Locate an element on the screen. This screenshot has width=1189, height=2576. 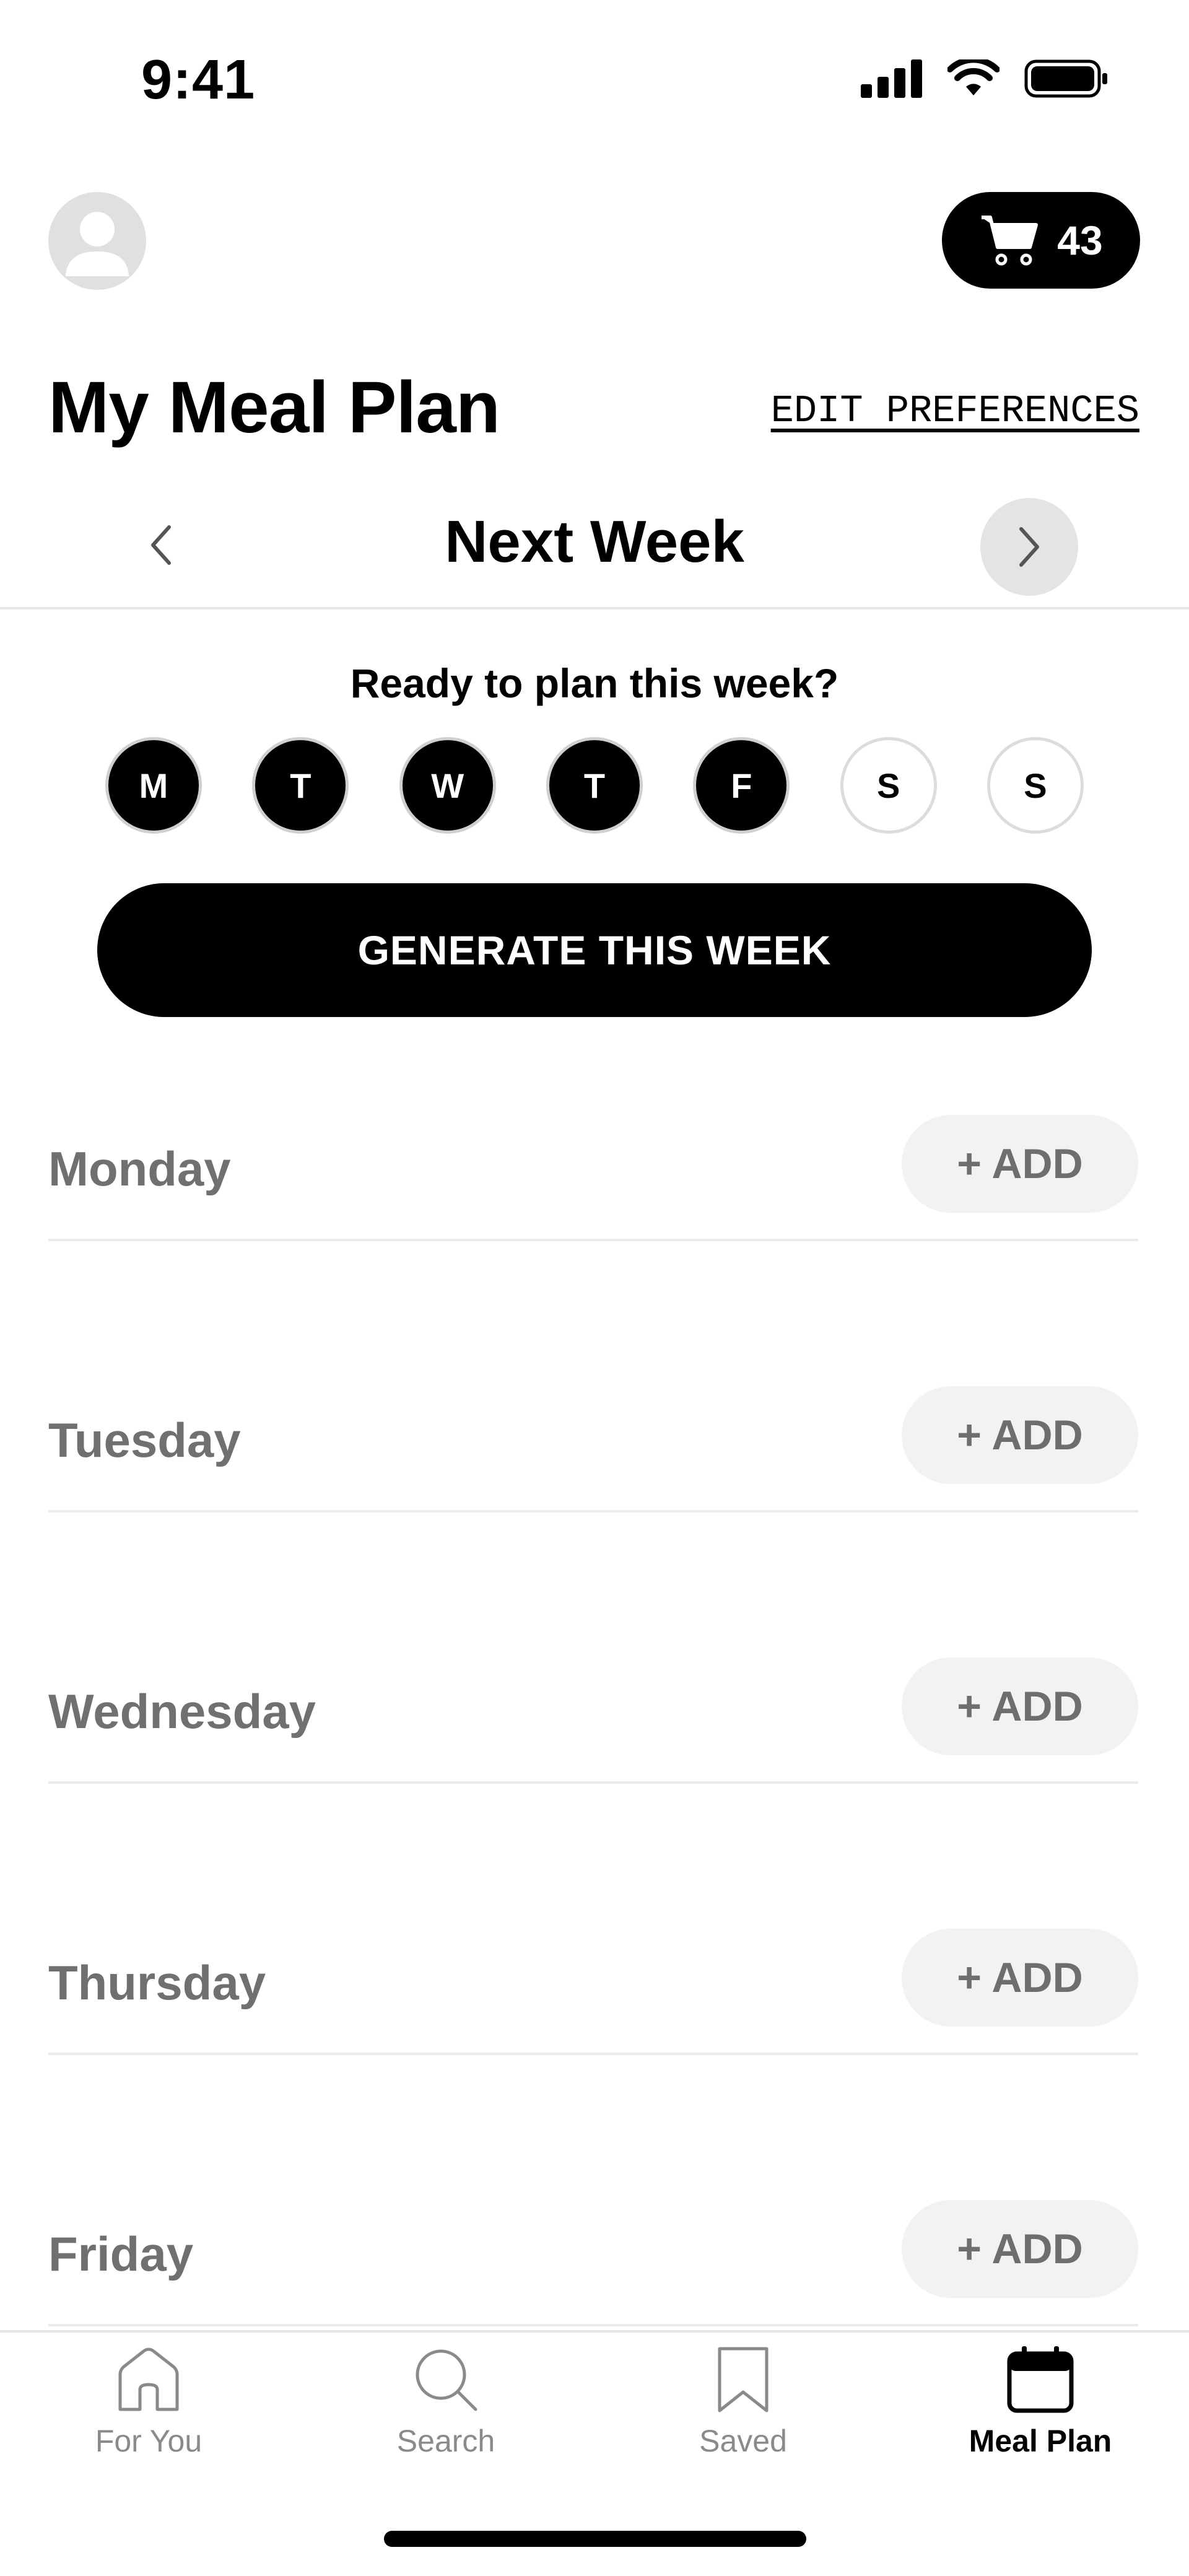
next-week-button is located at coordinates (1029, 547).